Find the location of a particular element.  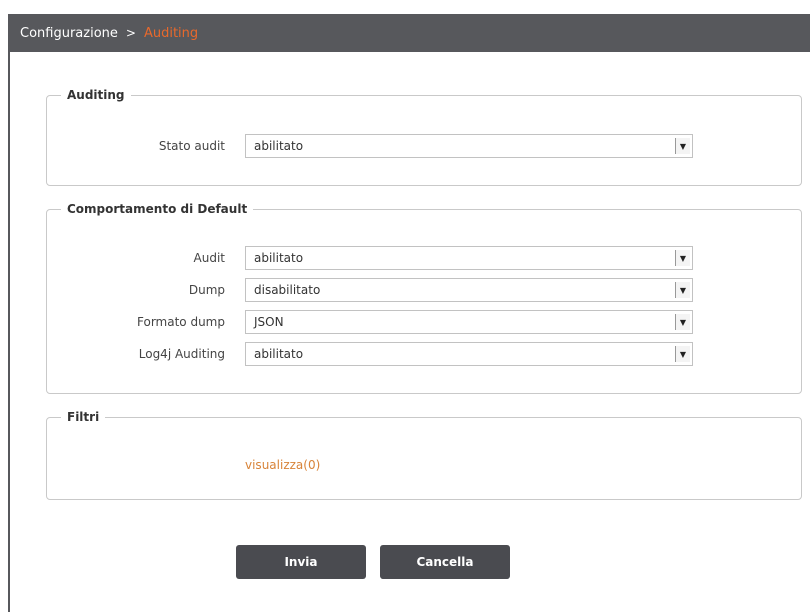

audit-select: abilitato ▼ is located at coordinates (469, 258).